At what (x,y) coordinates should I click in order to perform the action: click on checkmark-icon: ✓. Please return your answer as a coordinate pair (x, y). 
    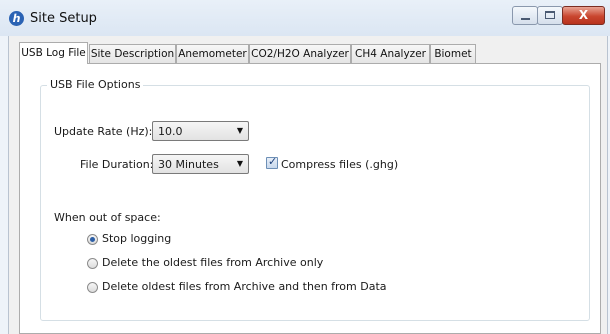
    Looking at the image, I should click on (273, 161).